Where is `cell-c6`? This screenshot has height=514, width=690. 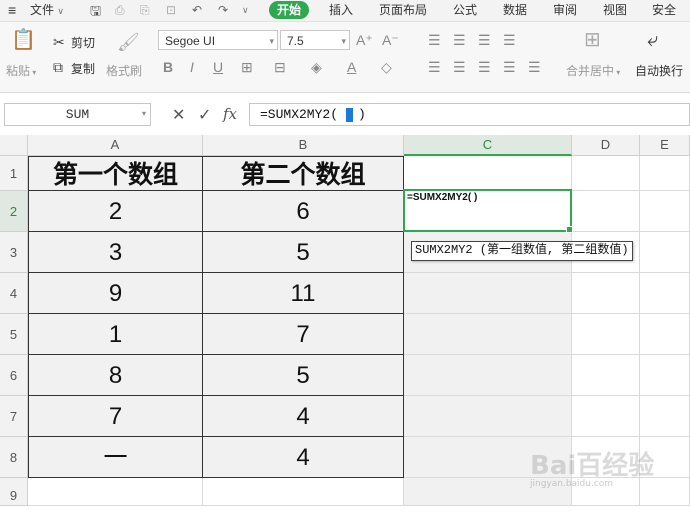 cell-c6 is located at coordinates (488, 375).